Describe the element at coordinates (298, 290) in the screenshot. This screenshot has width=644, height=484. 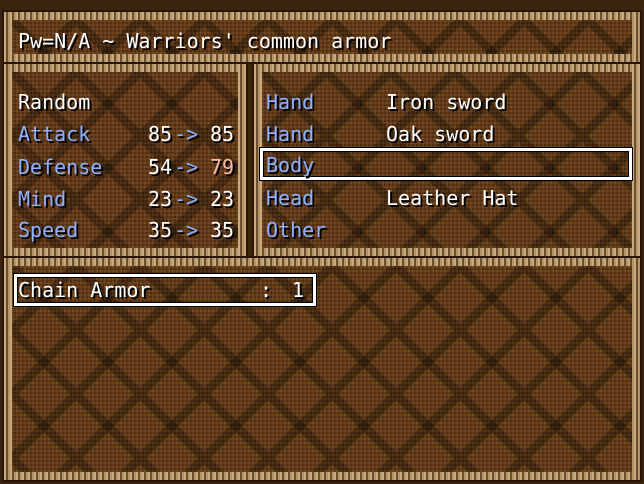
I see `item-count: 1` at that location.